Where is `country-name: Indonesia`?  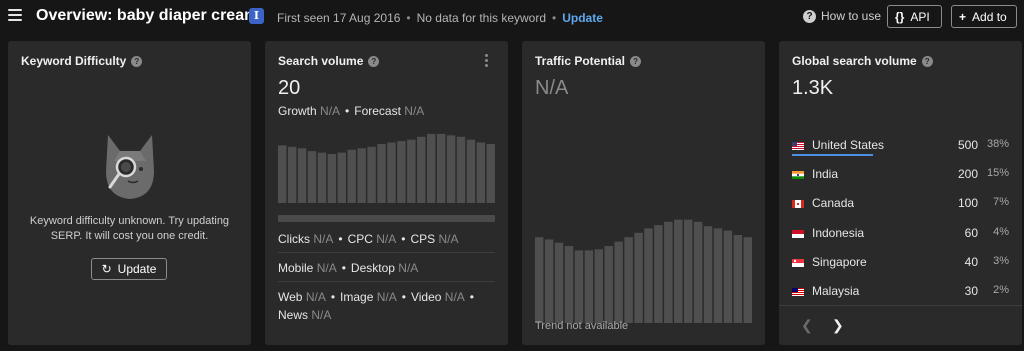
country-name: Indonesia is located at coordinates (838, 232).